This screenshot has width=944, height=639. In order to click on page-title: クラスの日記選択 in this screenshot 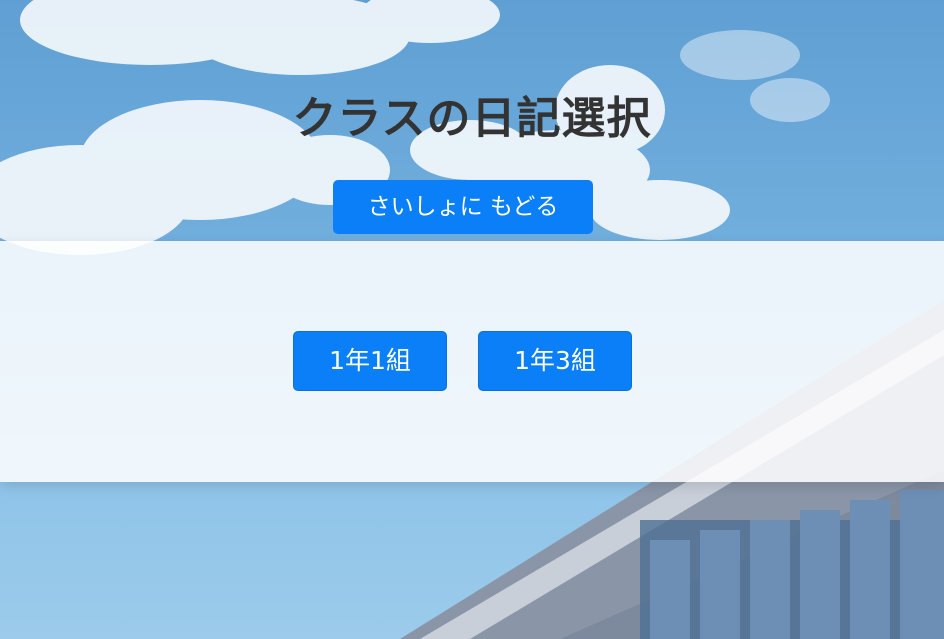, I will do `click(472, 118)`.